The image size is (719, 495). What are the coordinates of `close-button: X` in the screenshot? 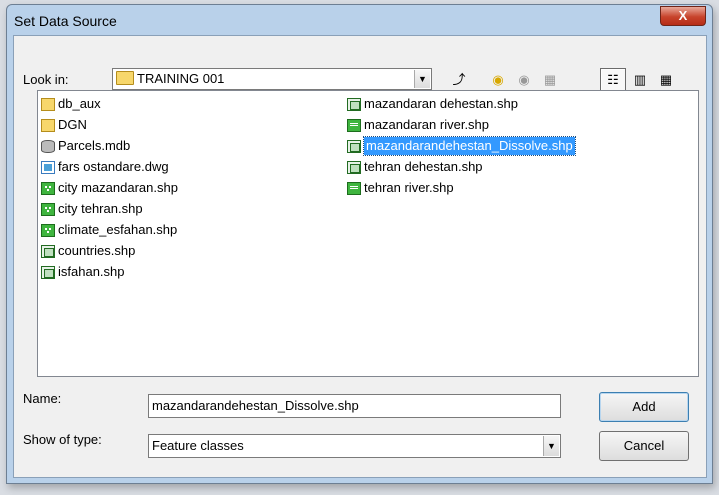 It's located at (683, 16).